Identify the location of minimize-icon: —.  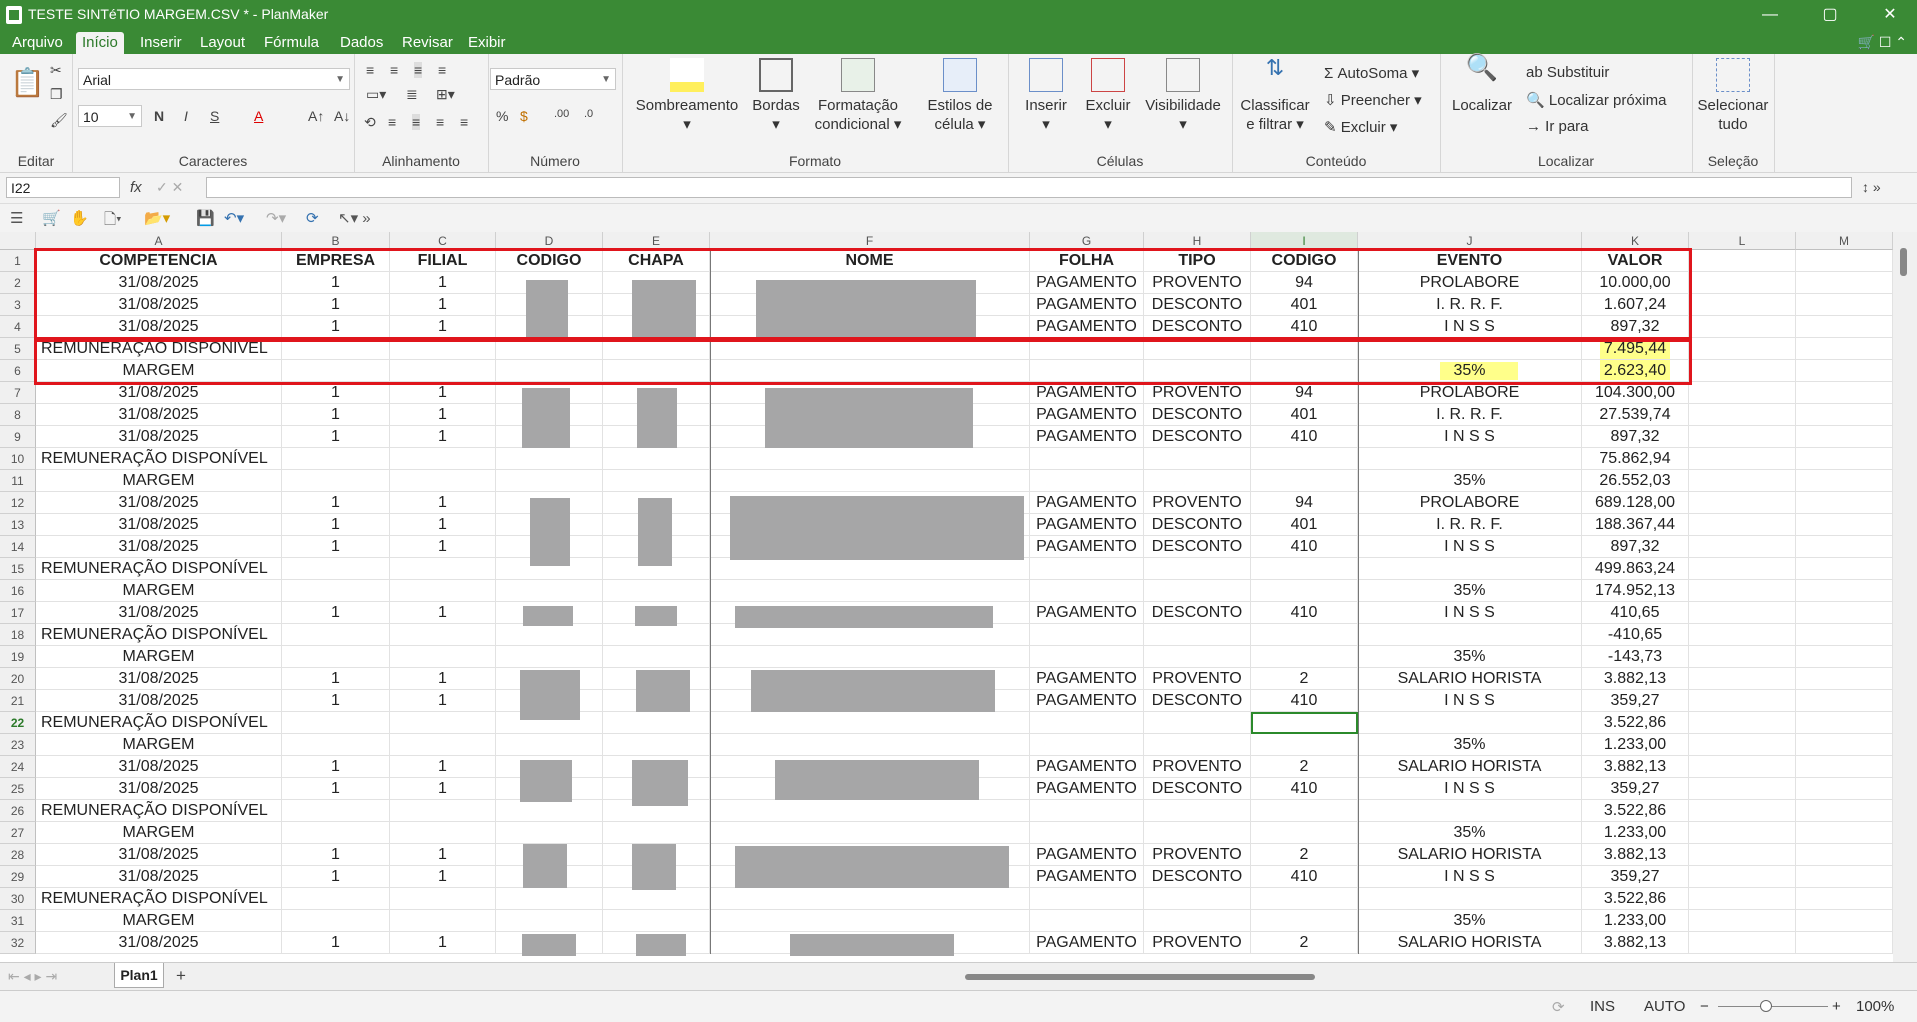
(1770, 15).